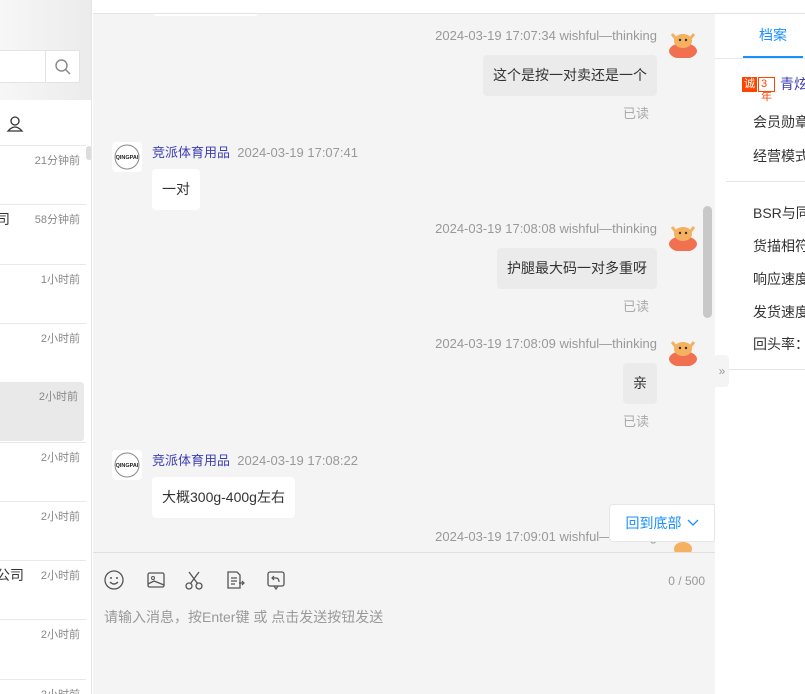 The image size is (805, 694). I want to click on divider, so click(765, 181).